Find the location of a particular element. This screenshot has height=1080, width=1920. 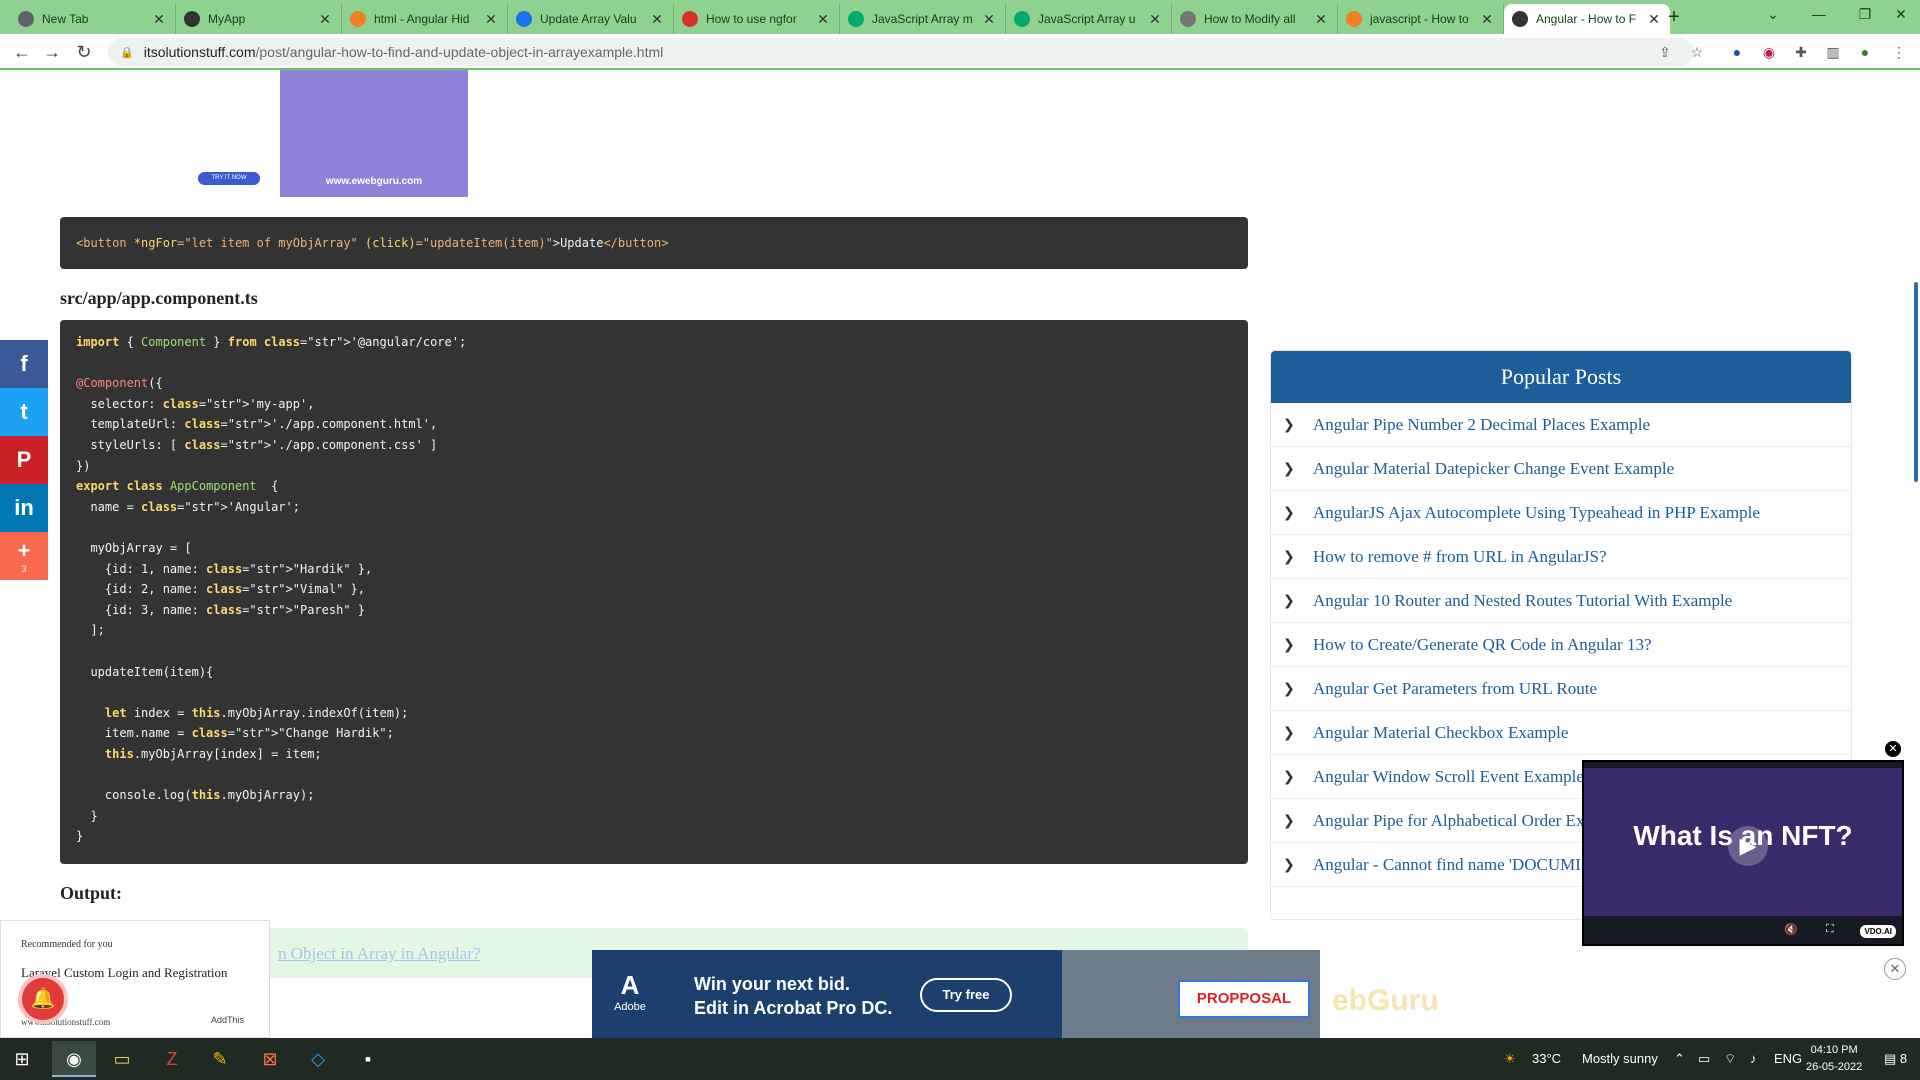

terminal-icon: ▪ is located at coordinates (368, 1059).